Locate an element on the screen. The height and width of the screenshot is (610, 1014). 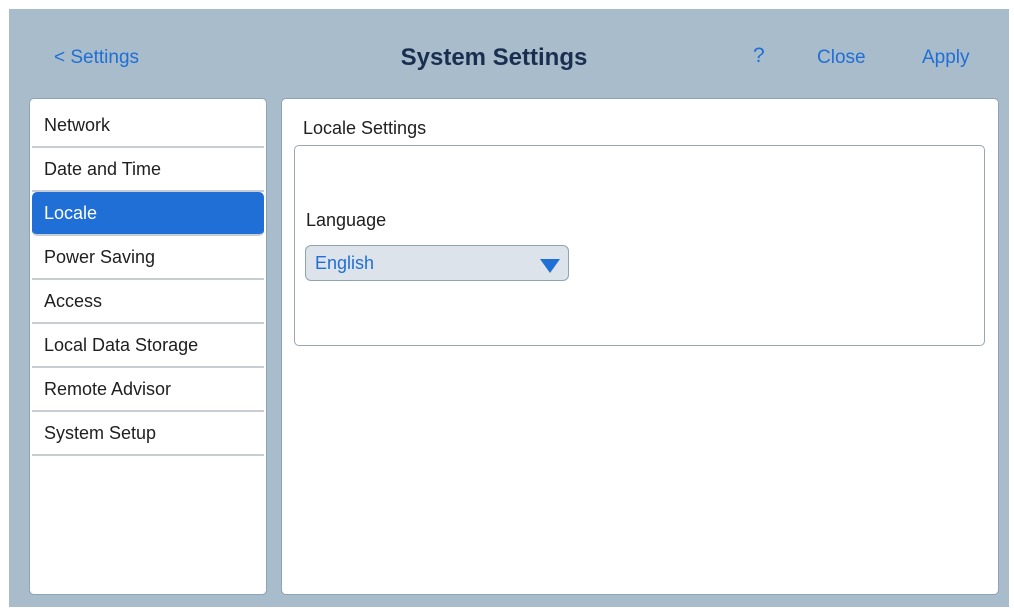
sidebar-item-local-data-storage: Local Data Storage is located at coordinates (148, 346).